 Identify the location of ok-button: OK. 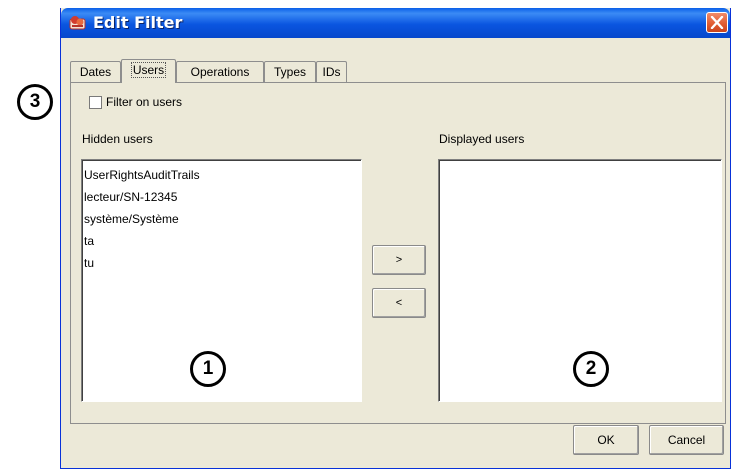
(606, 440).